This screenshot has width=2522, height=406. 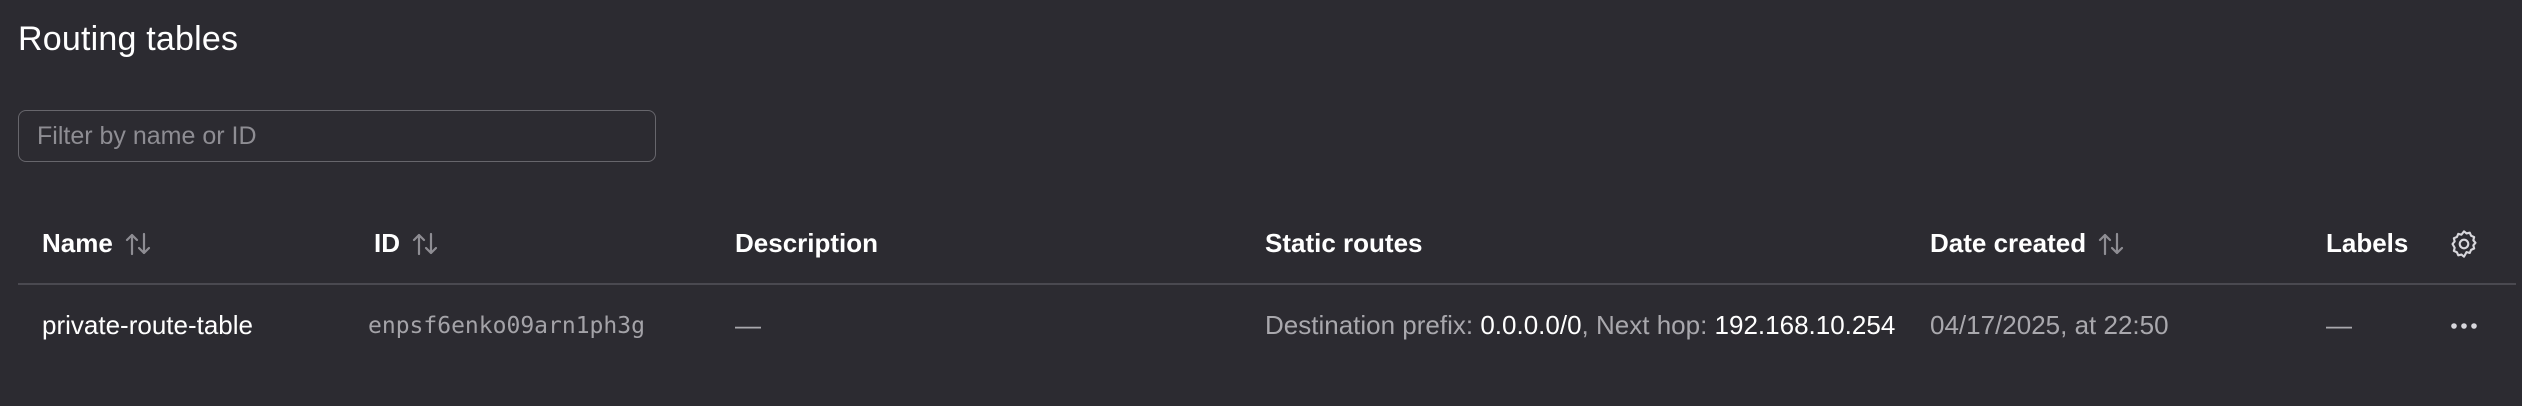 I want to click on column-header-description-label: Description, so click(x=807, y=243).